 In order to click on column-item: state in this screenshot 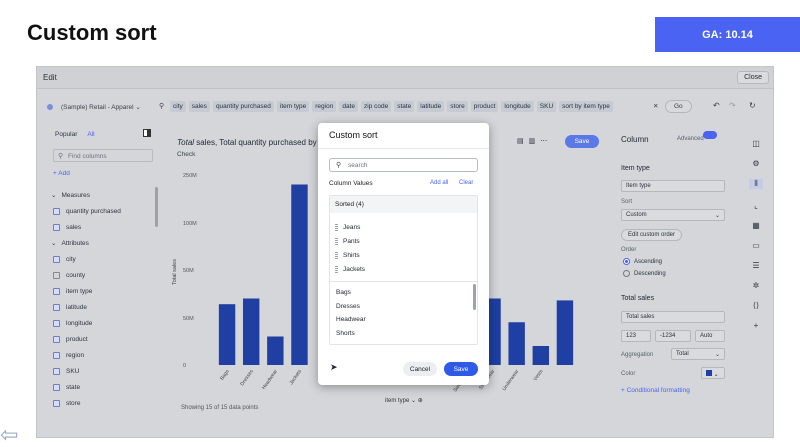, I will do `click(103, 387)`.